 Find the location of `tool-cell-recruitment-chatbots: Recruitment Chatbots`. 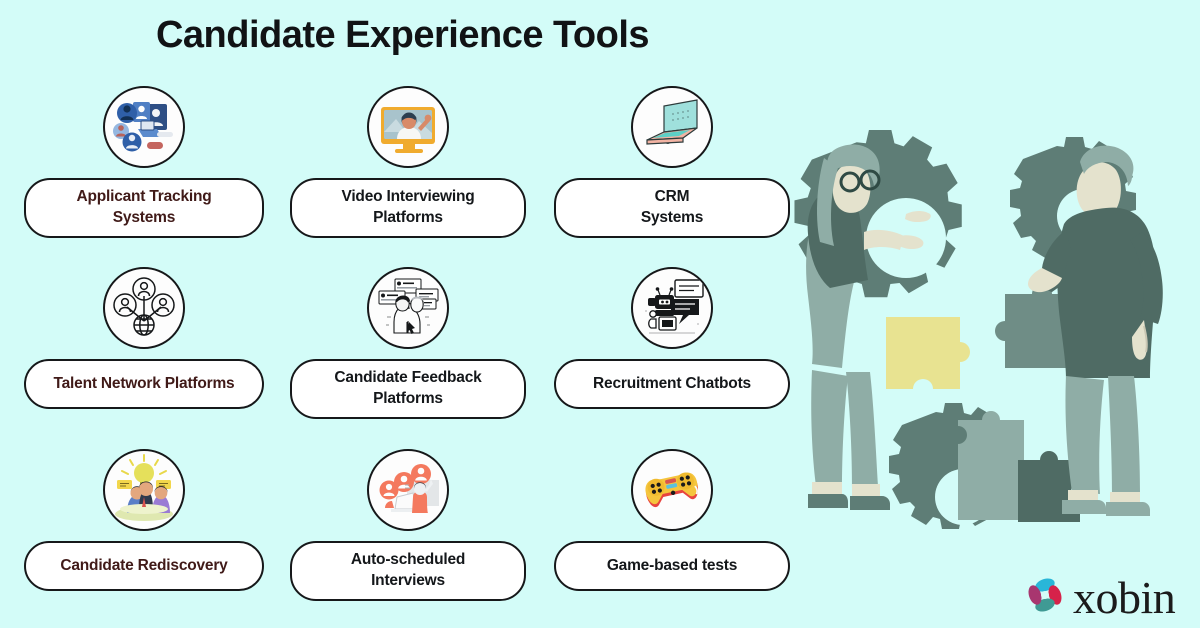

tool-cell-recruitment-chatbots: Recruitment Chatbots is located at coordinates (672, 338).